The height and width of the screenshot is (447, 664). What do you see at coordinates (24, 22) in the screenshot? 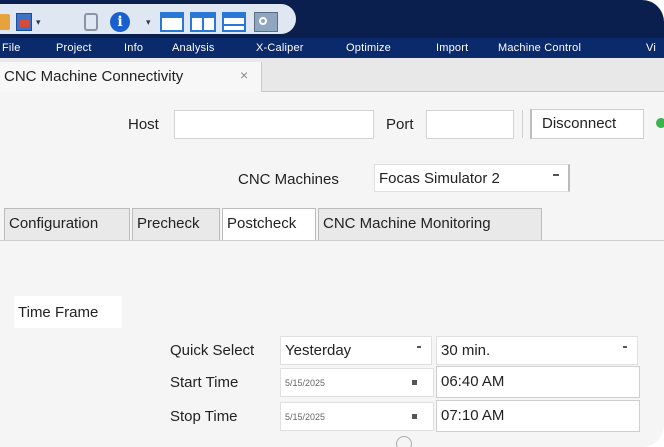
I see `image-icon` at bounding box center [24, 22].